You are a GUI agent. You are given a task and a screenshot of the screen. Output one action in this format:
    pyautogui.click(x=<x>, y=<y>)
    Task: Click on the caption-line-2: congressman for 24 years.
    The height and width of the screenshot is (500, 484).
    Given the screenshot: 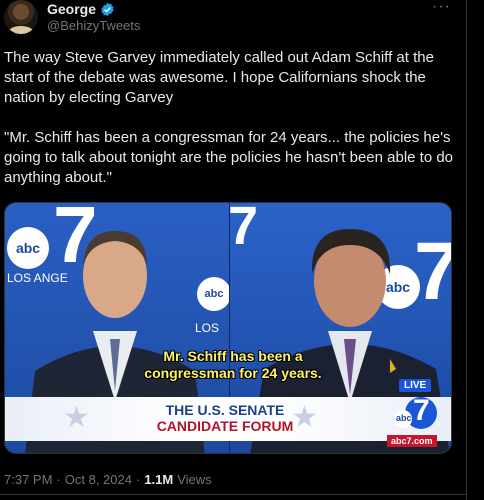 What is the action you would take?
    pyautogui.click(x=233, y=373)
    